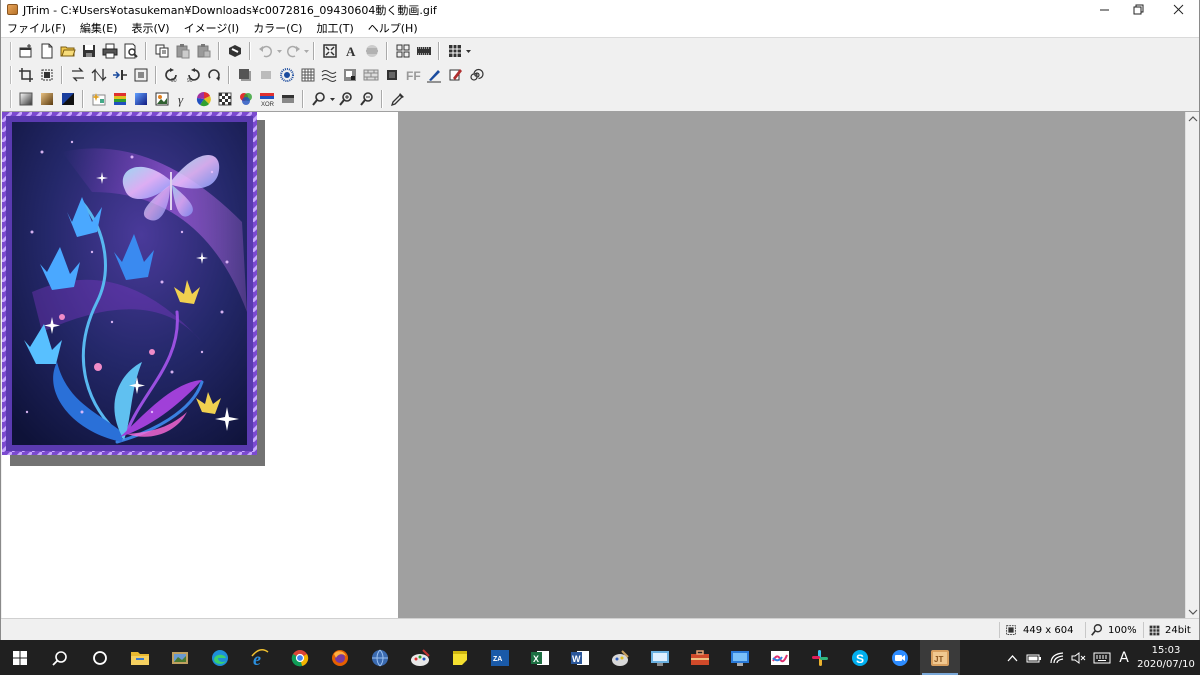  Describe the element at coordinates (220, 657) in the screenshot. I see `taskbar-edge` at that location.